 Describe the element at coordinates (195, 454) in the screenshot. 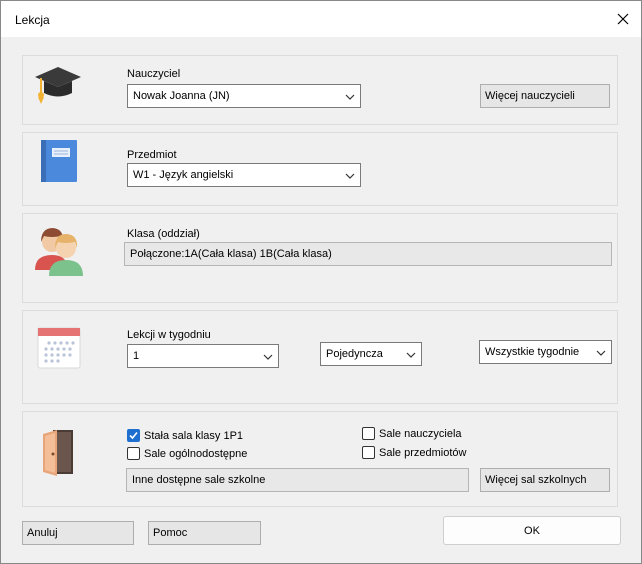

I see `public-rooms-label: Sale ogólnodostępne` at that location.